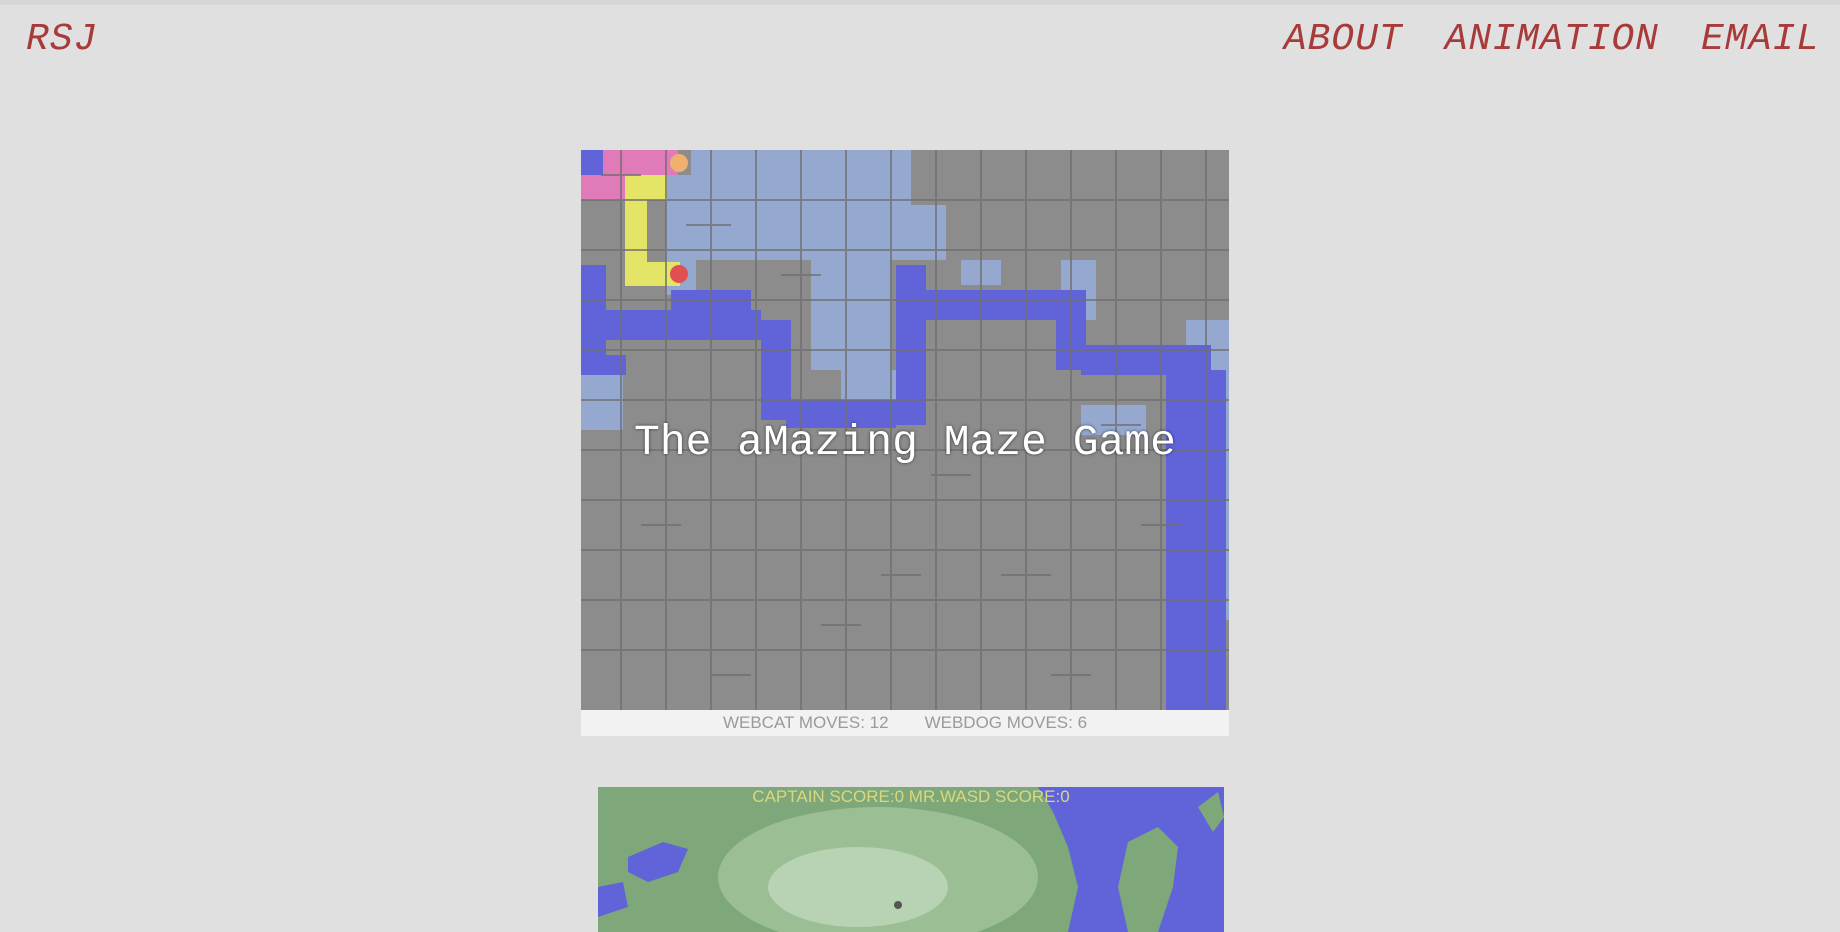 The height and width of the screenshot is (932, 1840). I want to click on main-nav: ABOUT ANIMATION EMAIL, so click(1552, 39).